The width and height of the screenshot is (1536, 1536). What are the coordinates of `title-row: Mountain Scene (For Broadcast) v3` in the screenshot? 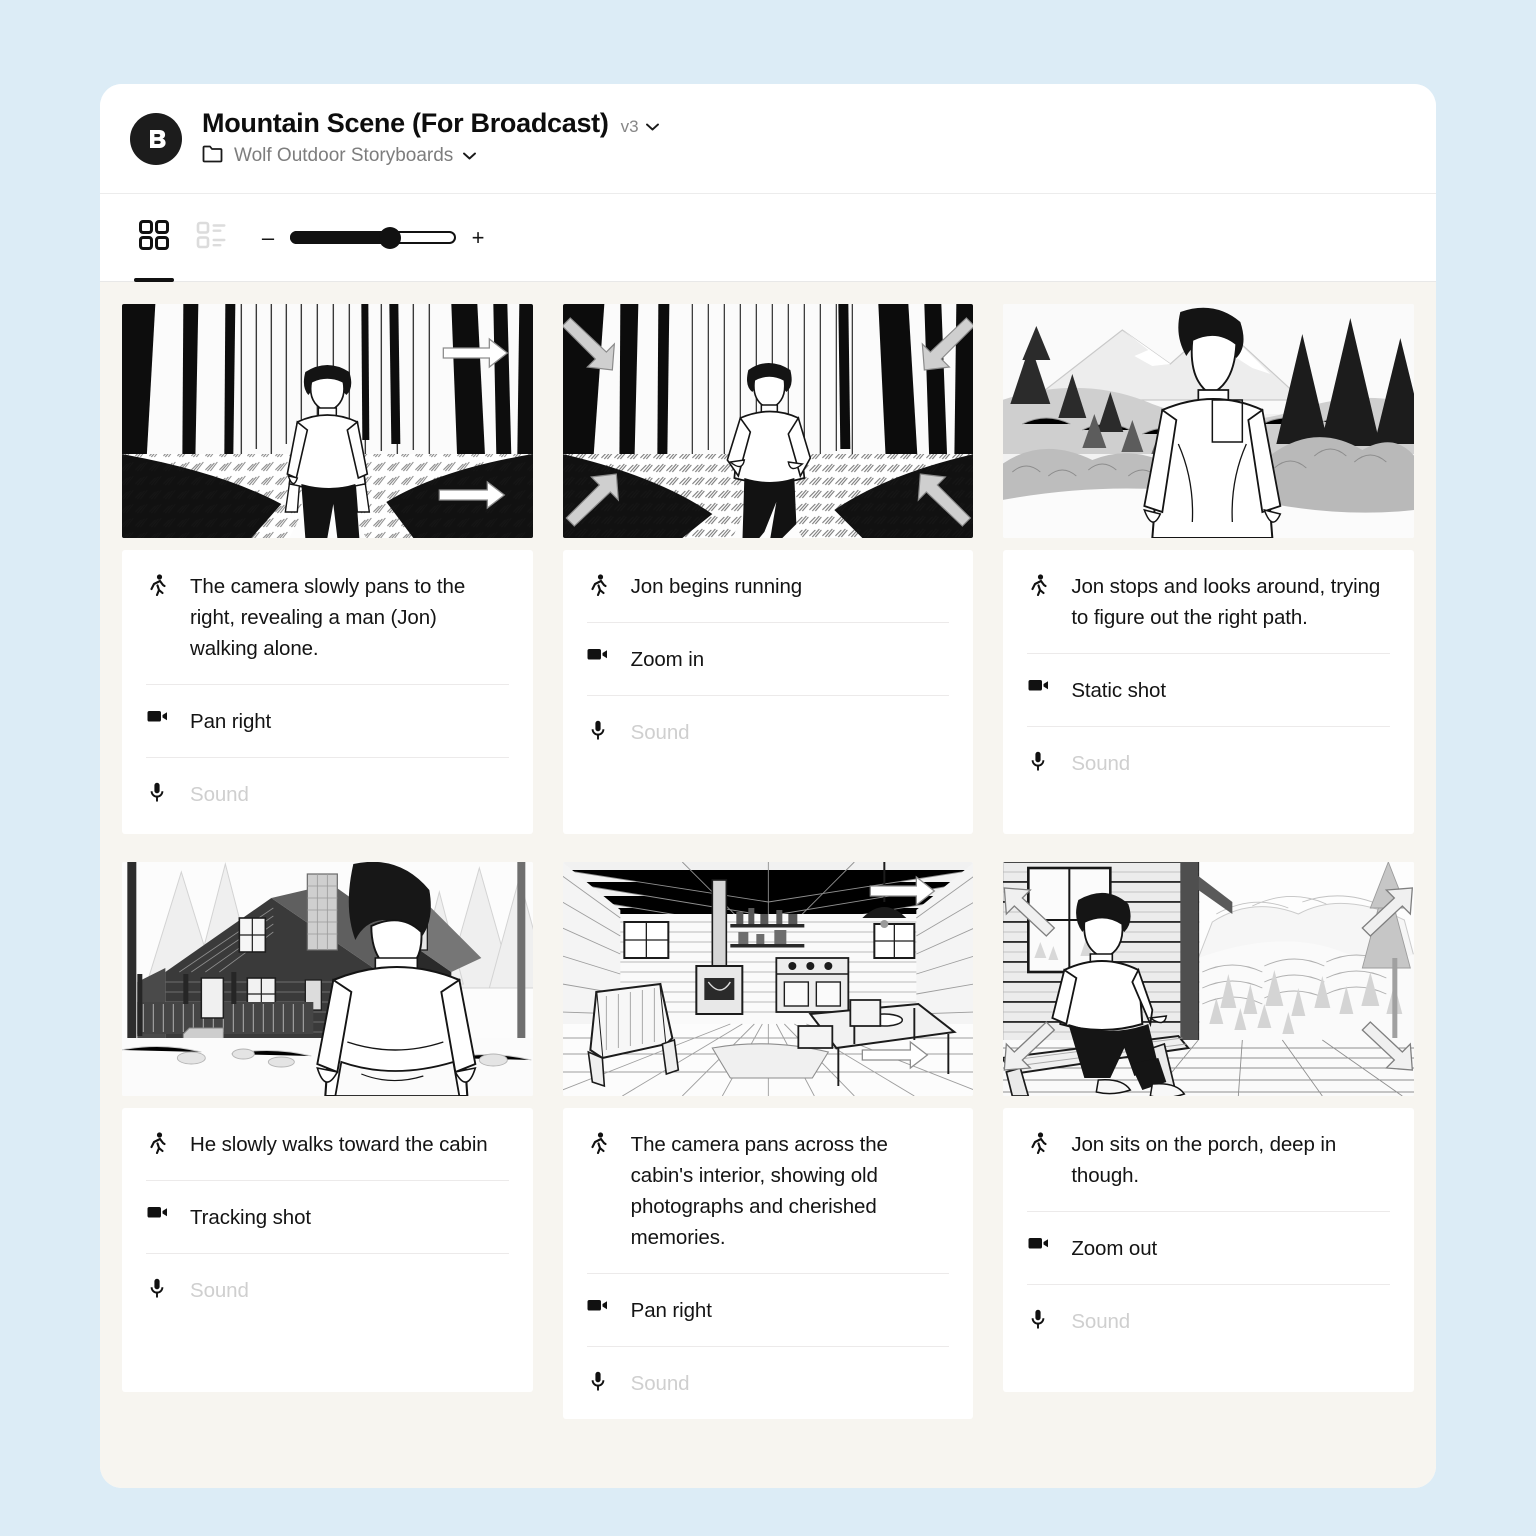 It's located at (430, 123).